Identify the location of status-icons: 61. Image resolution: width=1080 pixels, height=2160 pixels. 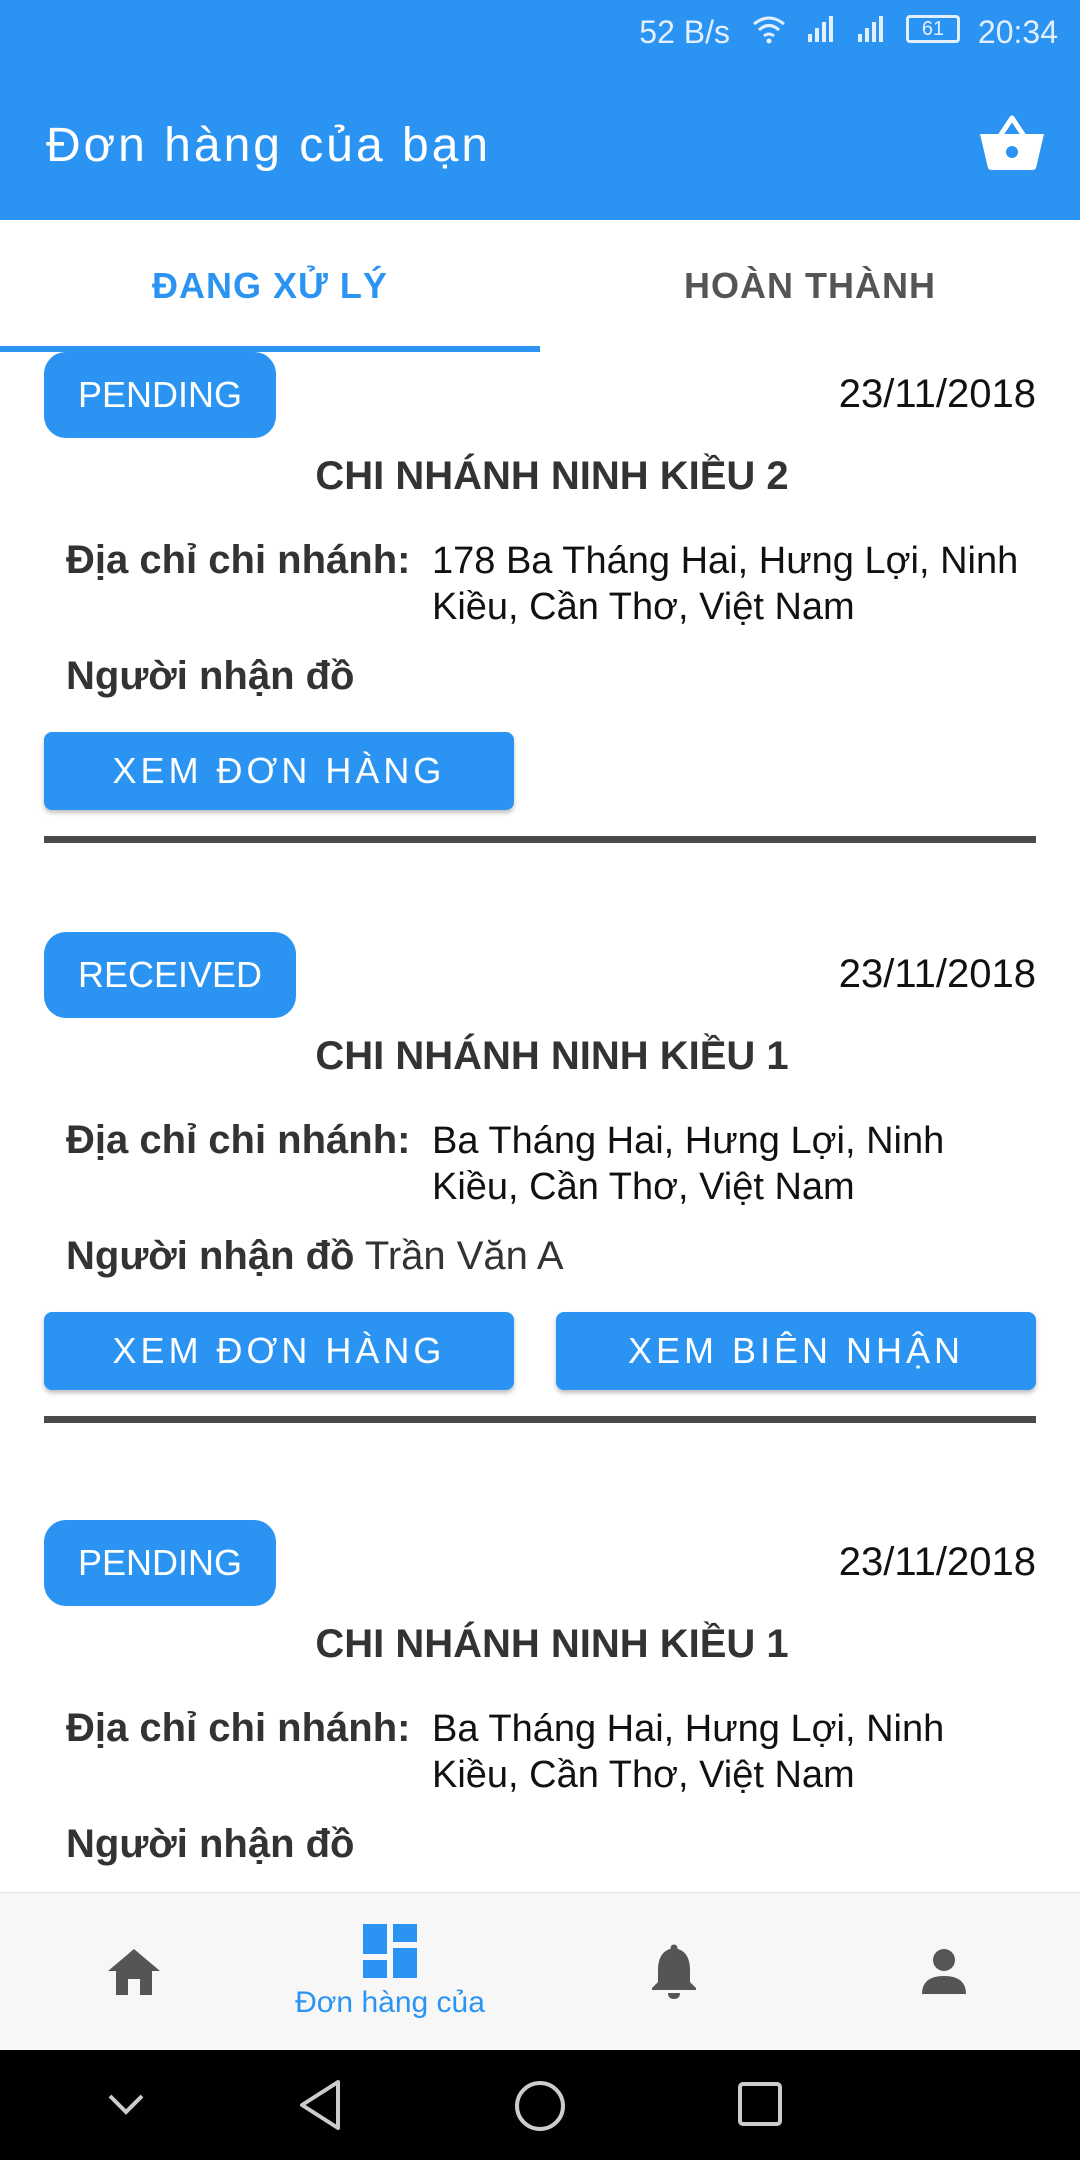
(856, 29).